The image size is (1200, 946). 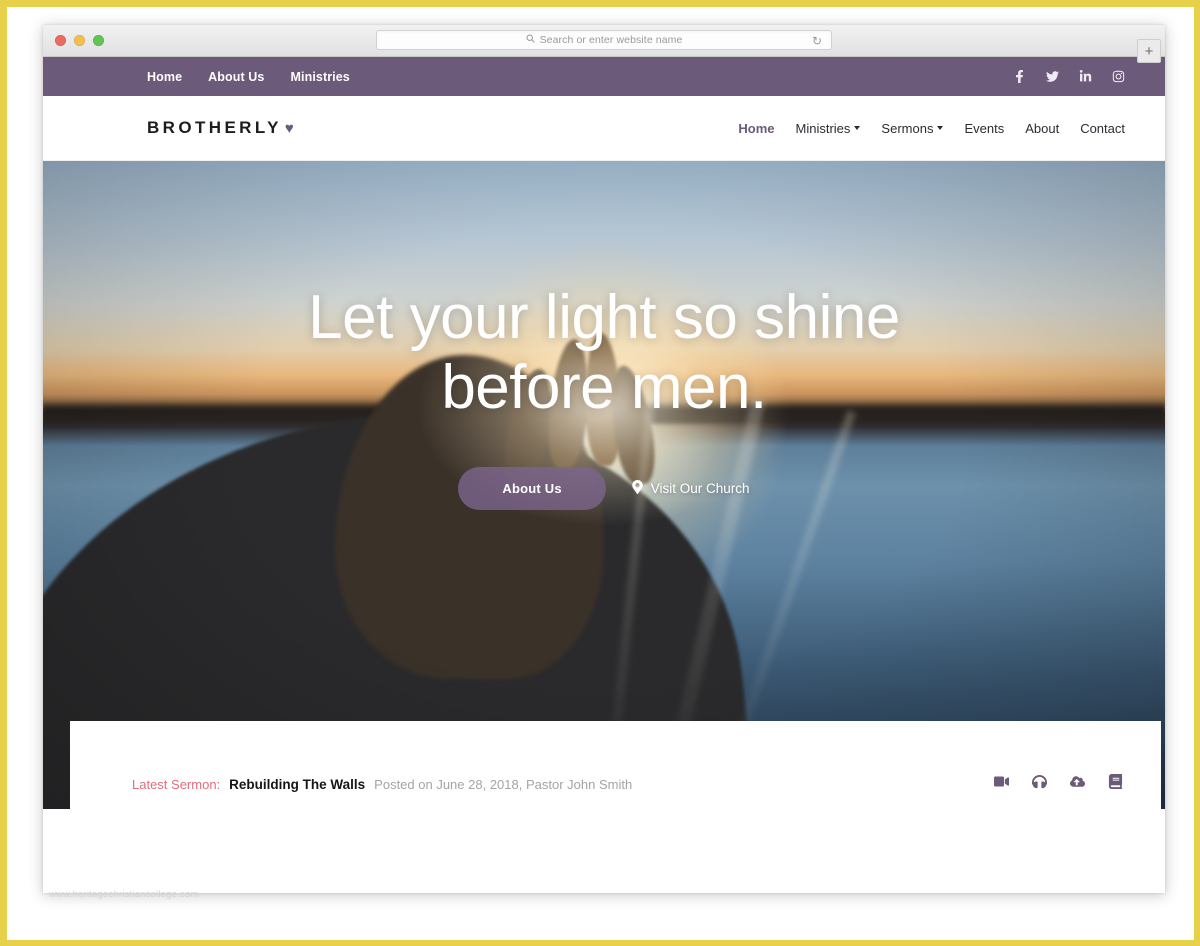 I want to click on page-bottom-strip, so click(x=604, y=834).